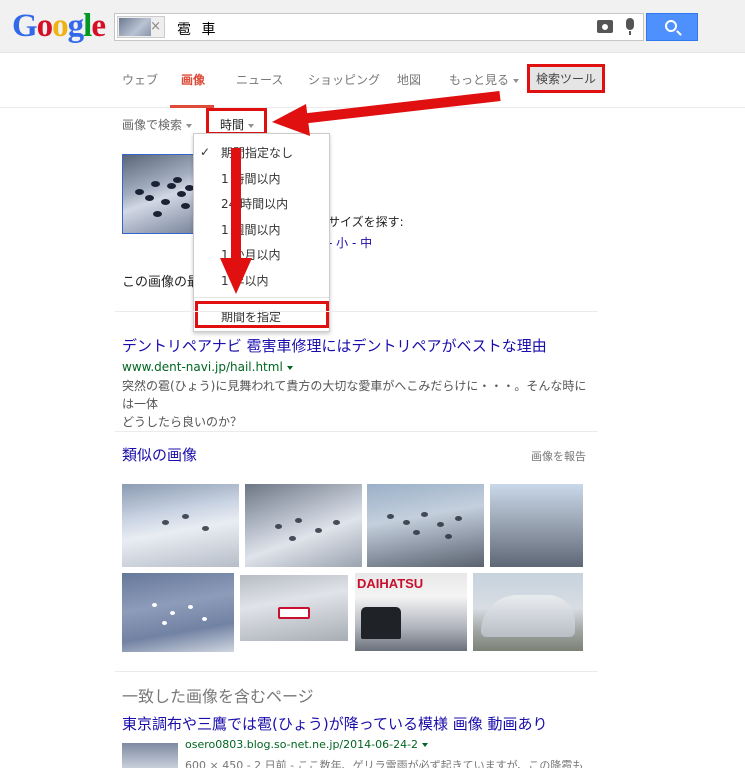 This screenshot has height=768, width=745. What do you see at coordinates (400, 107) in the screenshot?
I see `annotation-arrow-horizontal` at bounding box center [400, 107].